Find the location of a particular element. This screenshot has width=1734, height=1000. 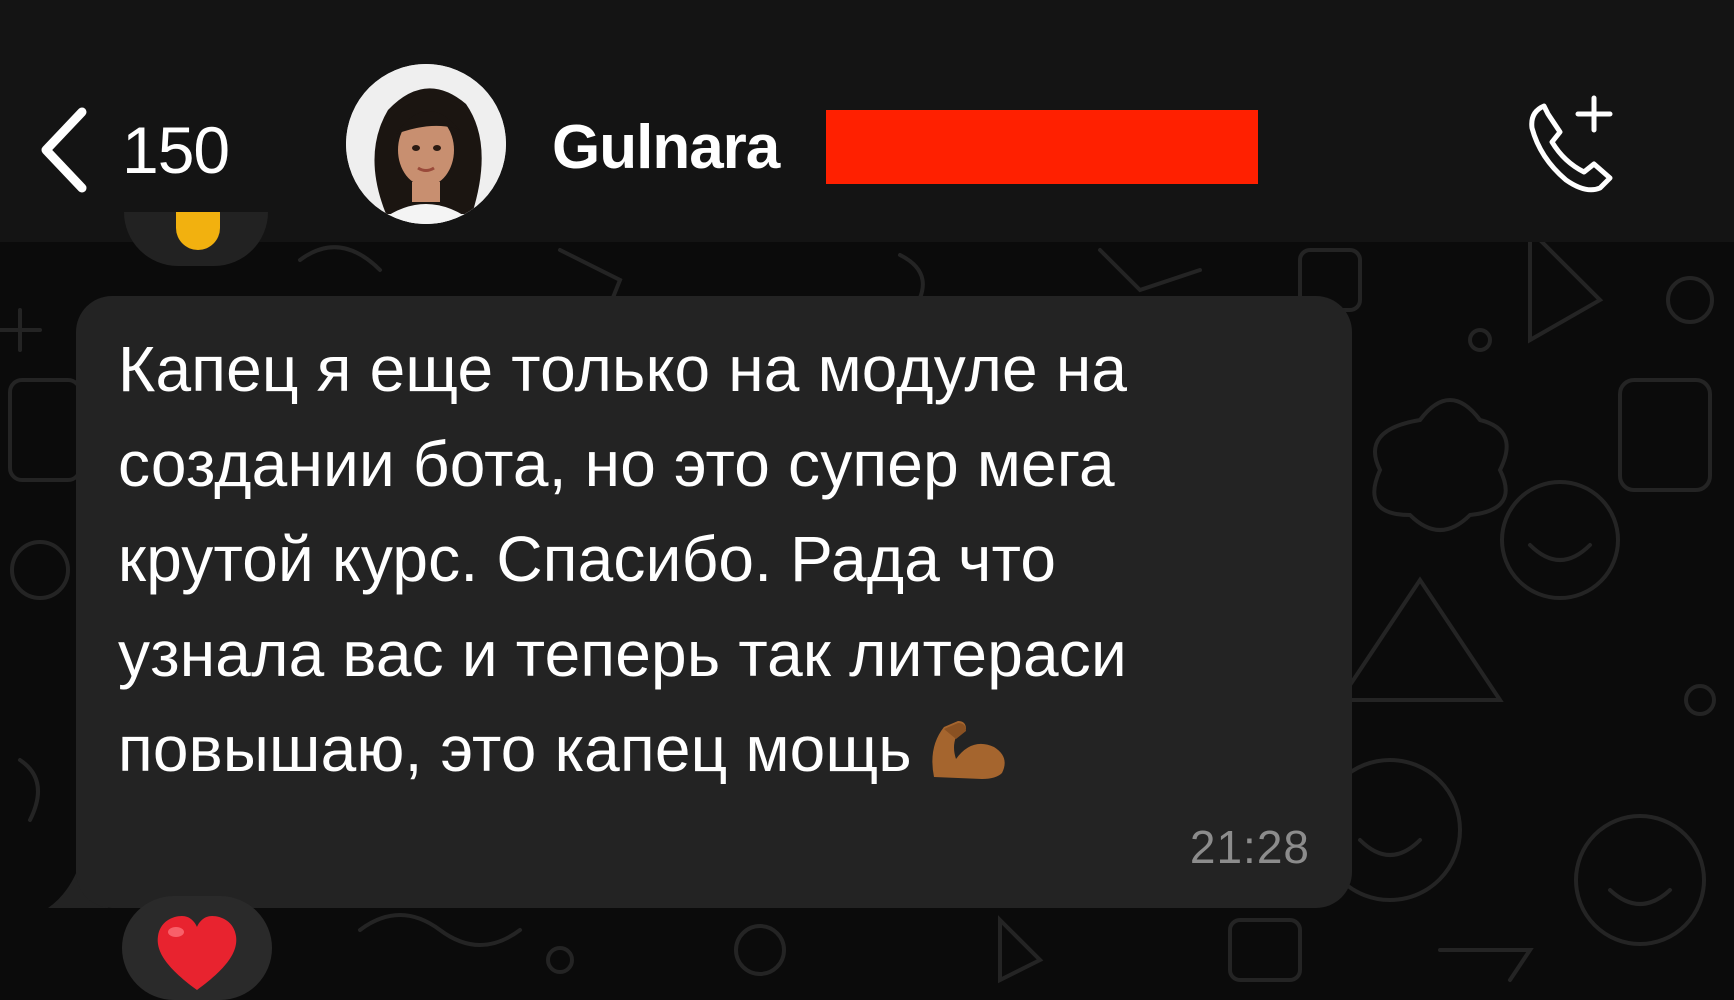

message-last-line: повышаю, это капец мощь is located at coordinates (728, 749).